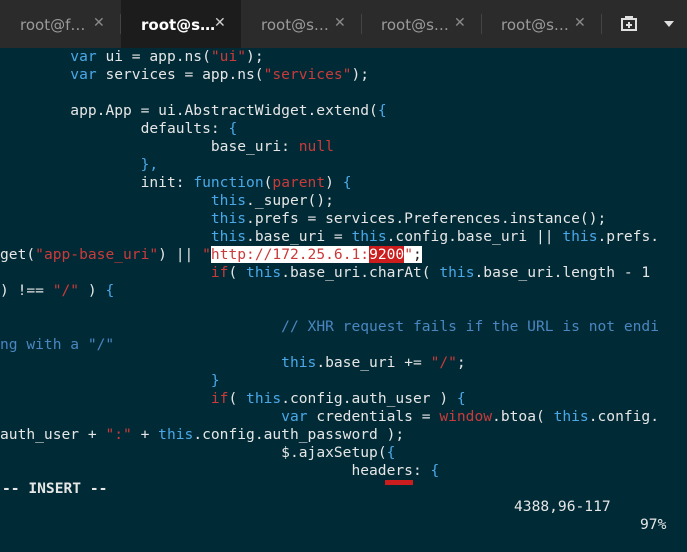 The image size is (687, 552). I want to click on code-line: app.App = ui.AbstractWidget.extend({, so click(193, 111).